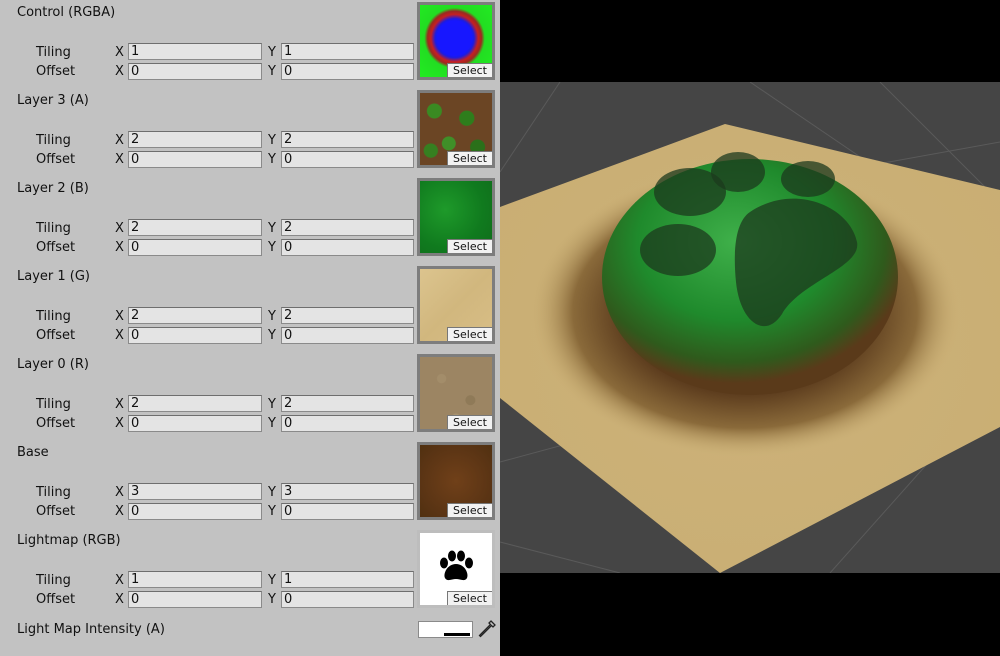  What do you see at coordinates (66, 12) in the screenshot?
I see `texture-slot-title: Control (RGBA)` at bounding box center [66, 12].